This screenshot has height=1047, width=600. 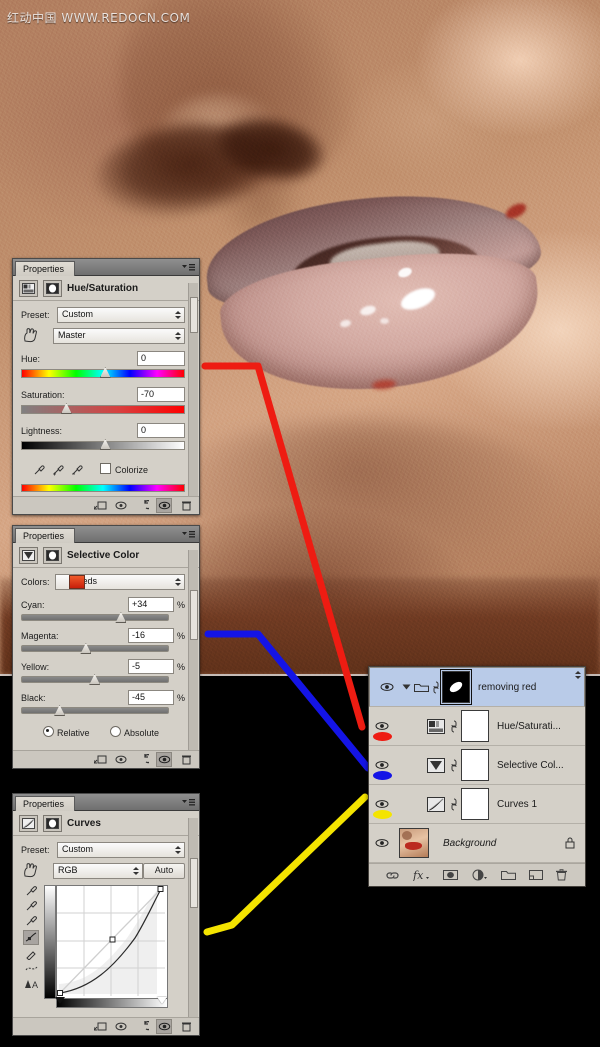 I want to click on curves-tool-strip: A, so click(x=31, y=946).